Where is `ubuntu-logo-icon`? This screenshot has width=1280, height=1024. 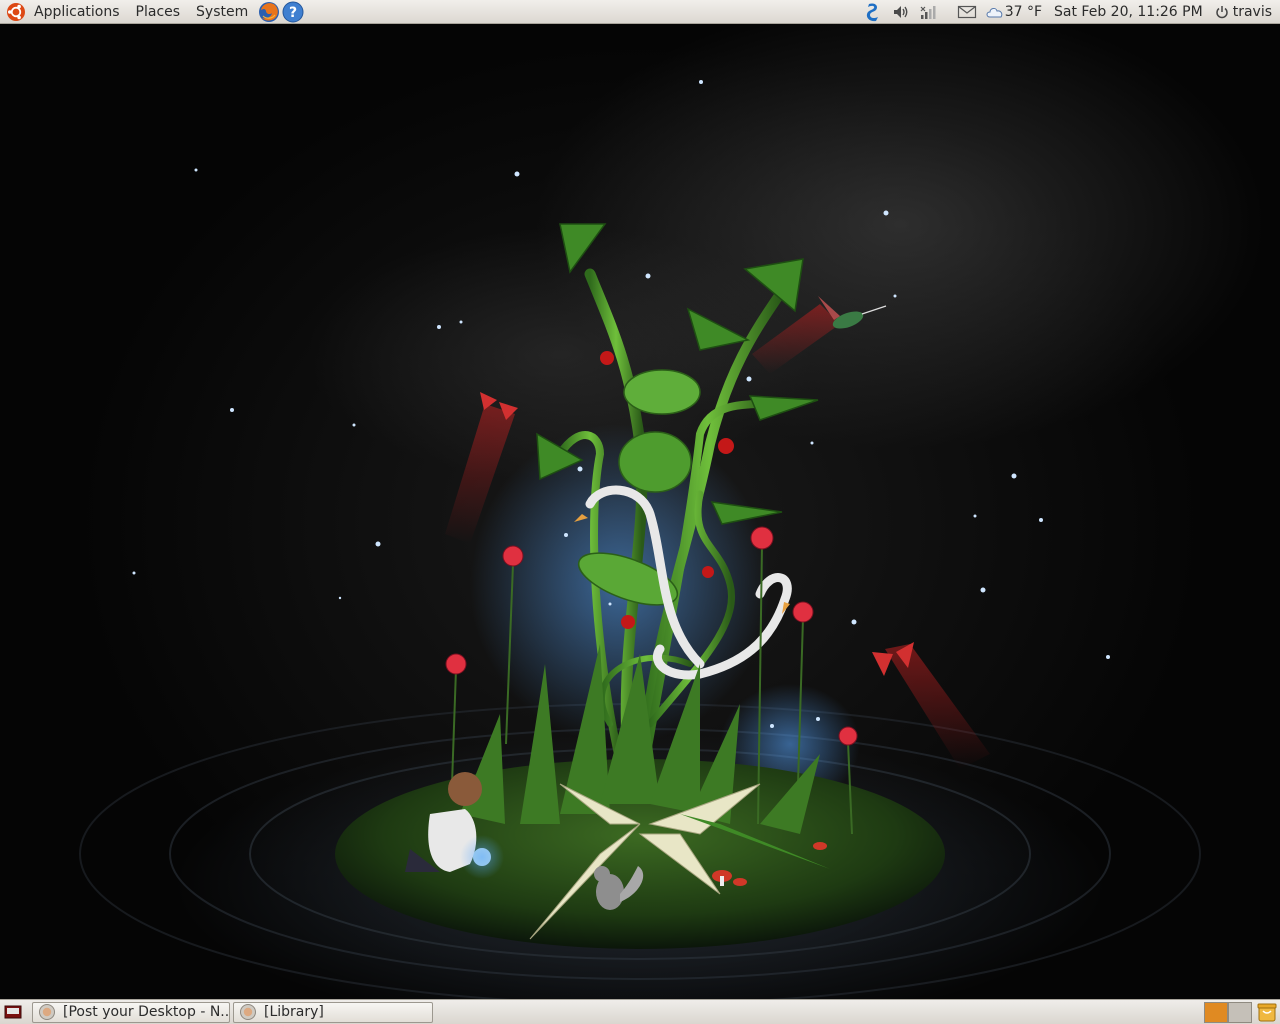
ubuntu-logo-icon is located at coordinates (16, 12).